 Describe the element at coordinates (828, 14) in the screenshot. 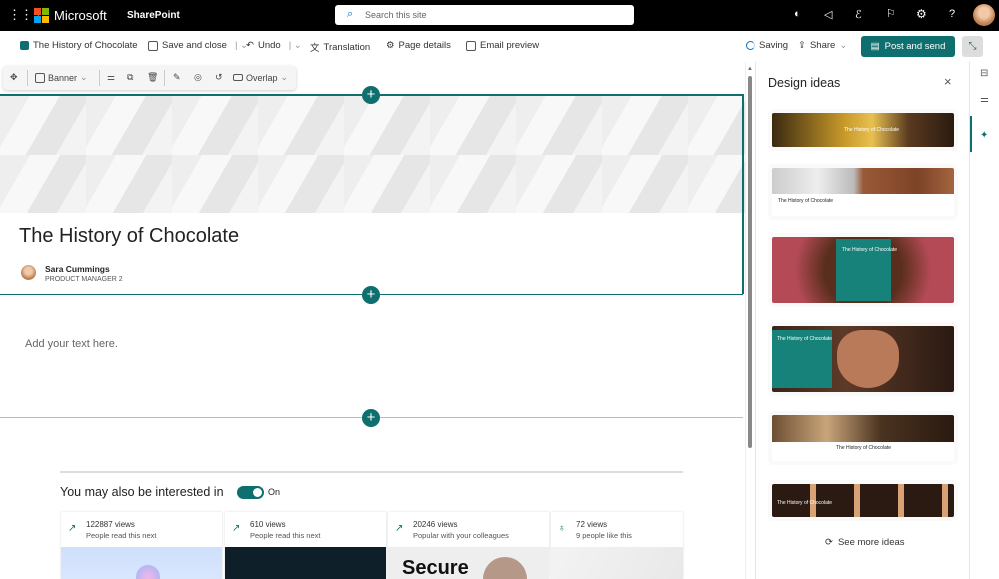

I see `megaphone-icon: ◁` at that location.